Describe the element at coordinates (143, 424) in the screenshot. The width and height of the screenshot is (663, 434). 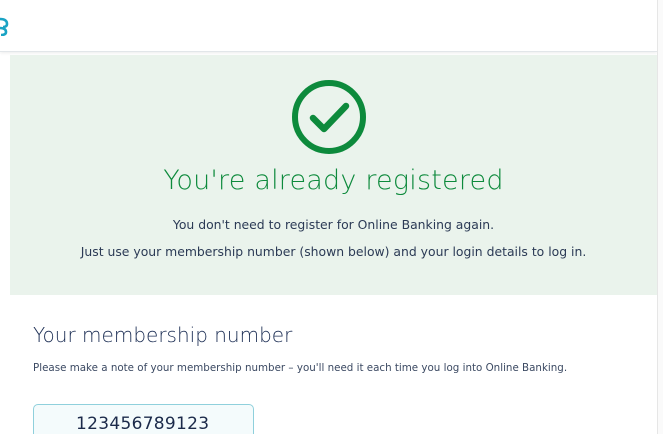
I see `membership-number: 123456789123` at that location.